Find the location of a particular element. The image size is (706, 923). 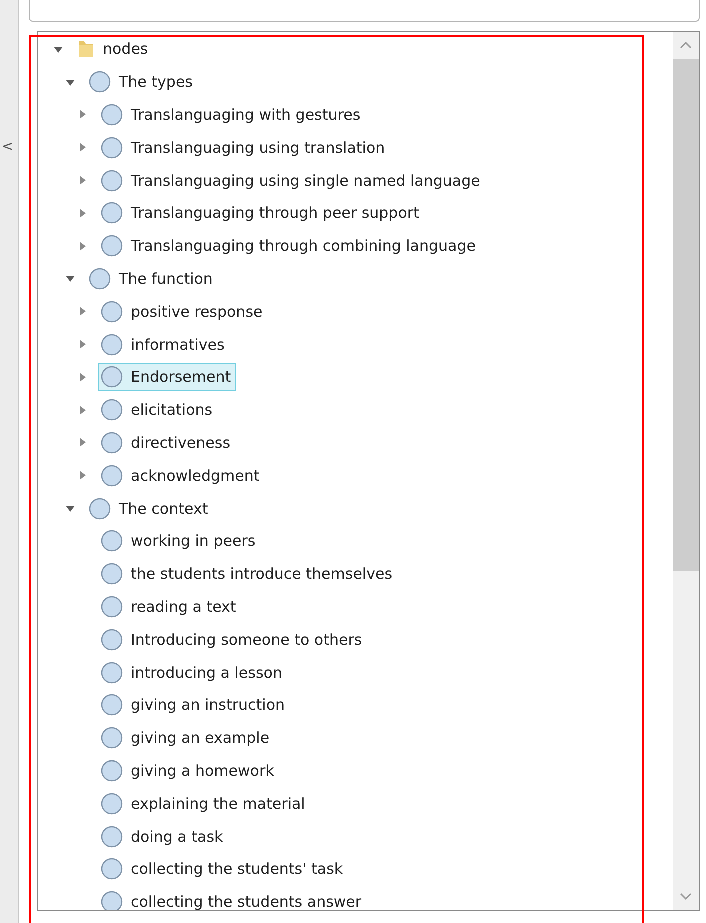

node-label: explaining the material is located at coordinates (218, 803).